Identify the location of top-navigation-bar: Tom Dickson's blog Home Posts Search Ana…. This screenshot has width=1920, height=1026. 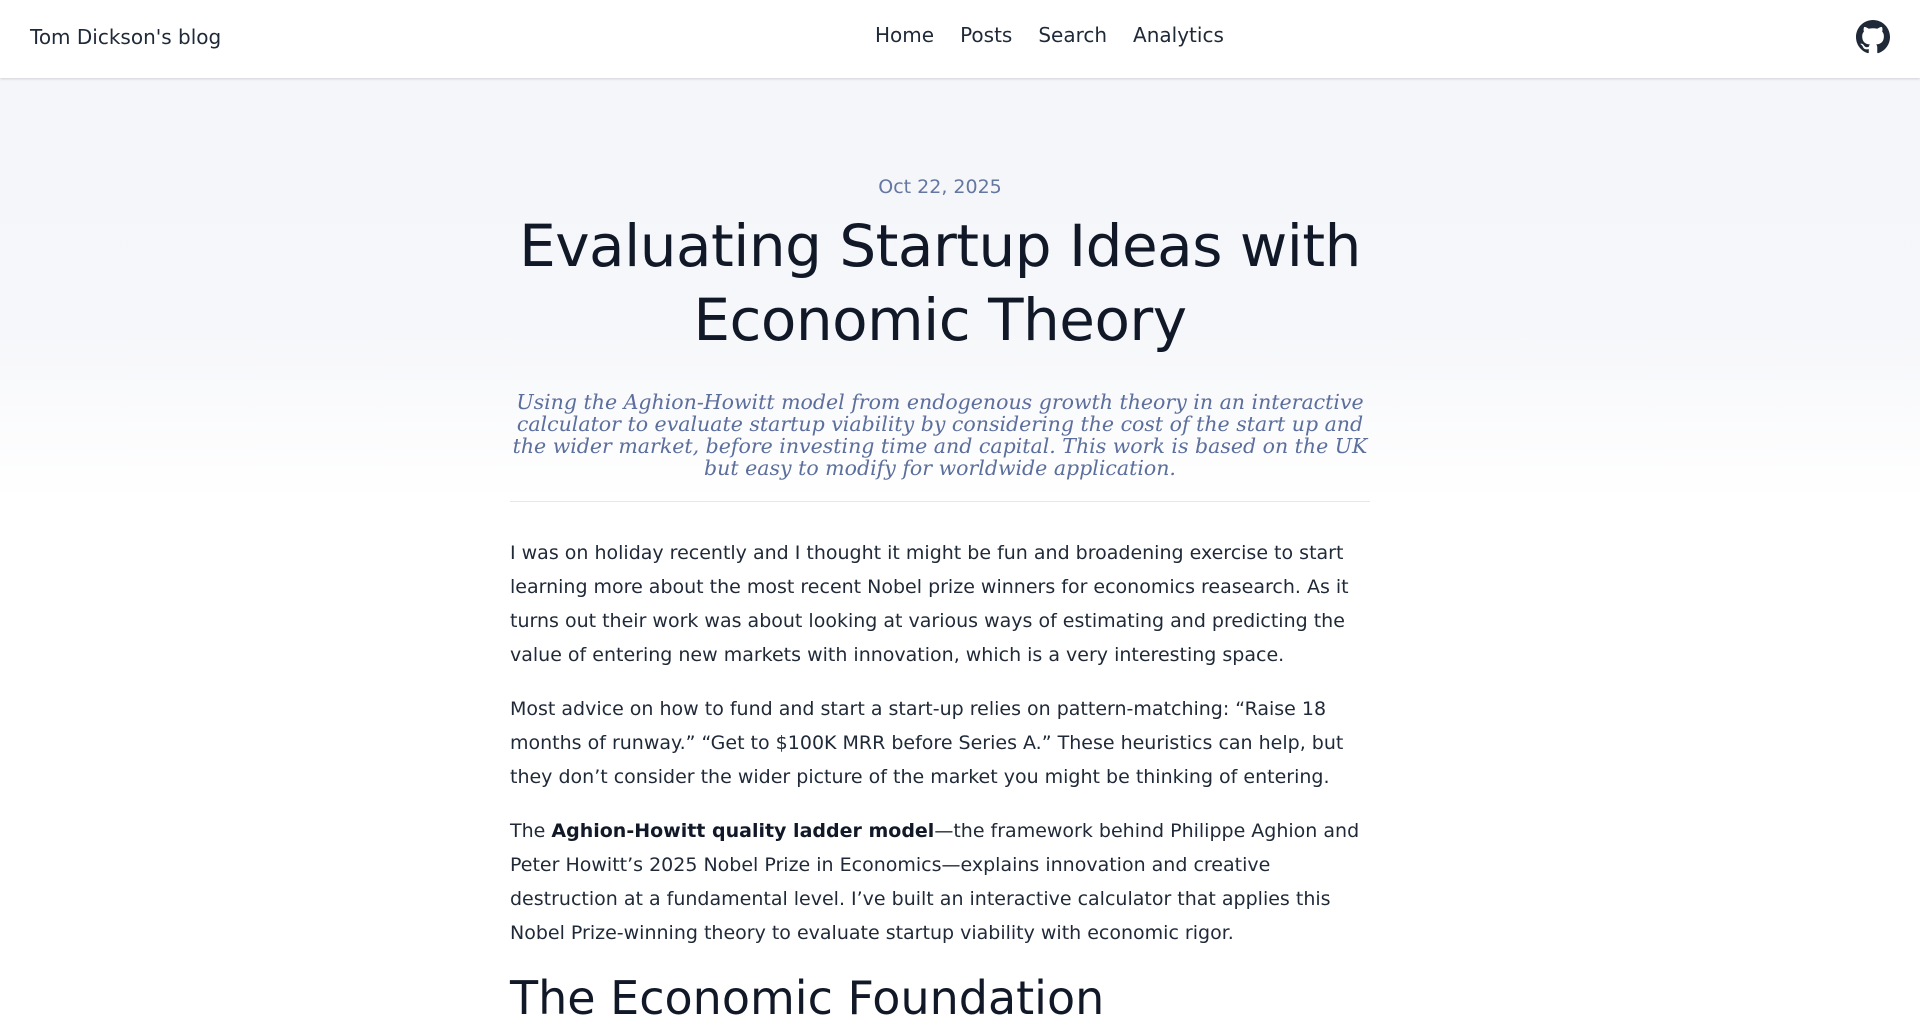
(960, 39).